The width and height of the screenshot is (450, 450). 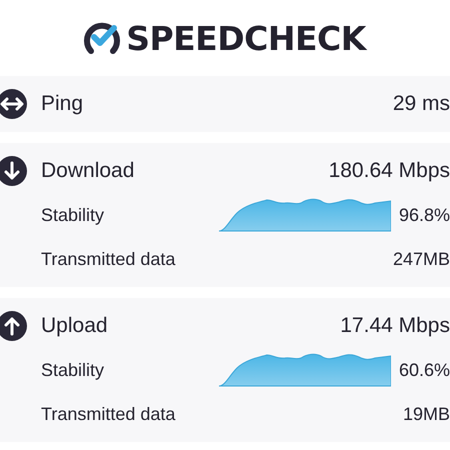 What do you see at coordinates (421, 104) in the screenshot?
I see `metric-value: 29 ms` at bounding box center [421, 104].